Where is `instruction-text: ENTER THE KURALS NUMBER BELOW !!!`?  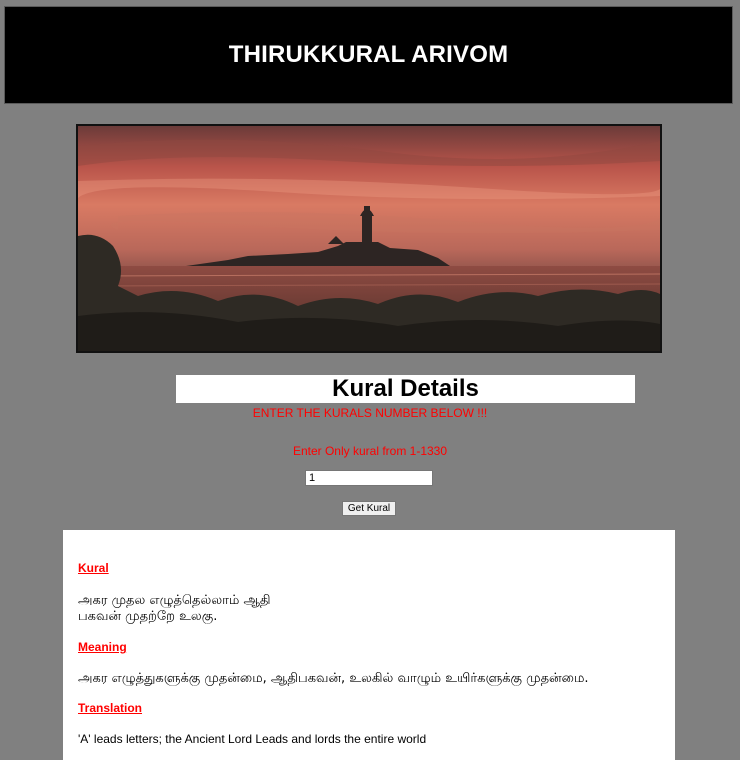 instruction-text: ENTER THE KURALS NUMBER BELOW !!! is located at coordinates (370, 413).